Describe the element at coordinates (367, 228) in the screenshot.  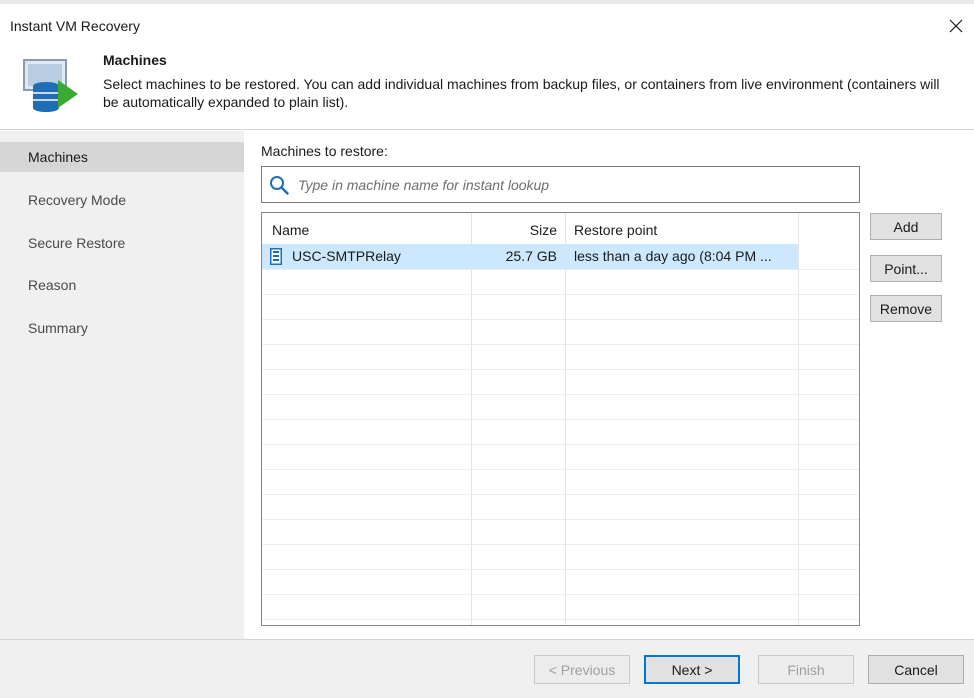
I see `column-header-name: Name` at that location.